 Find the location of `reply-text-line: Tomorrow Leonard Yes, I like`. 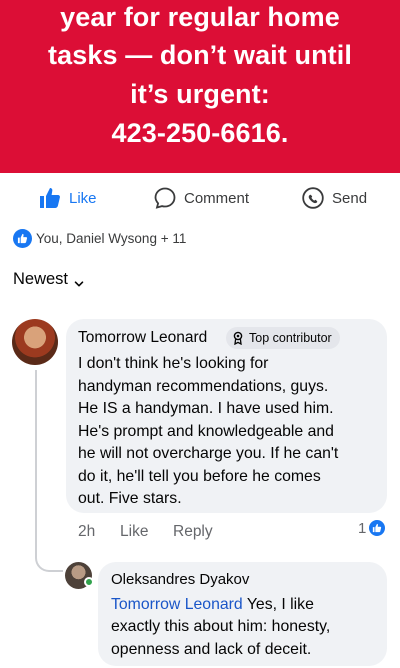

reply-text-line: Tomorrow Leonard Yes, I like is located at coordinates (245, 605).